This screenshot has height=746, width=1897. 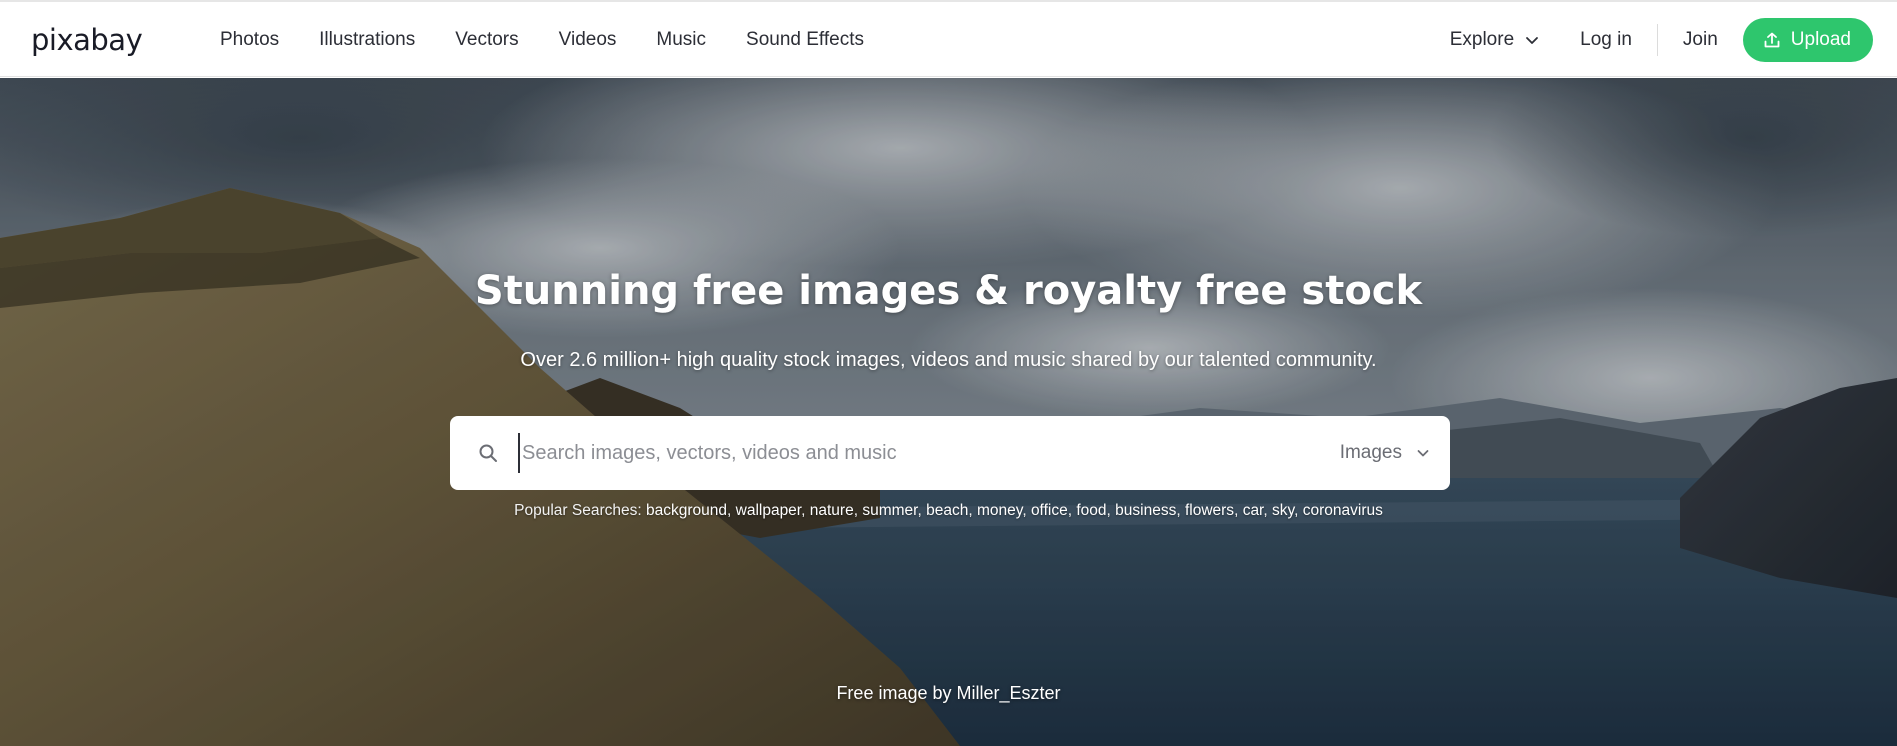 What do you see at coordinates (999, 510) in the screenshot?
I see `popular-term: money` at bounding box center [999, 510].